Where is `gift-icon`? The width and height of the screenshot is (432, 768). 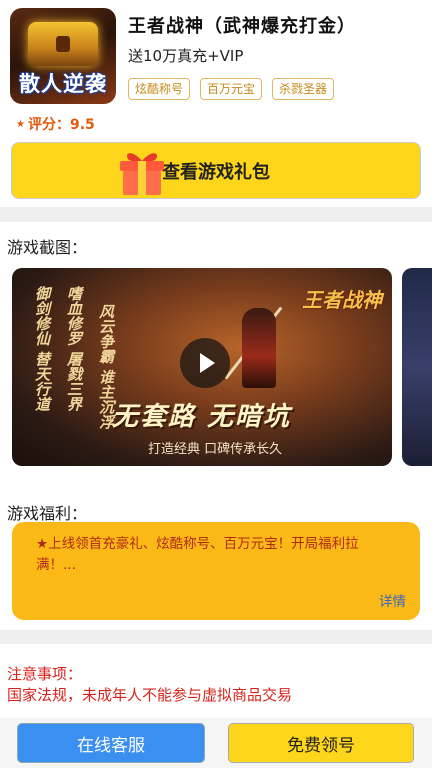 gift-icon is located at coordinates (142, 174).